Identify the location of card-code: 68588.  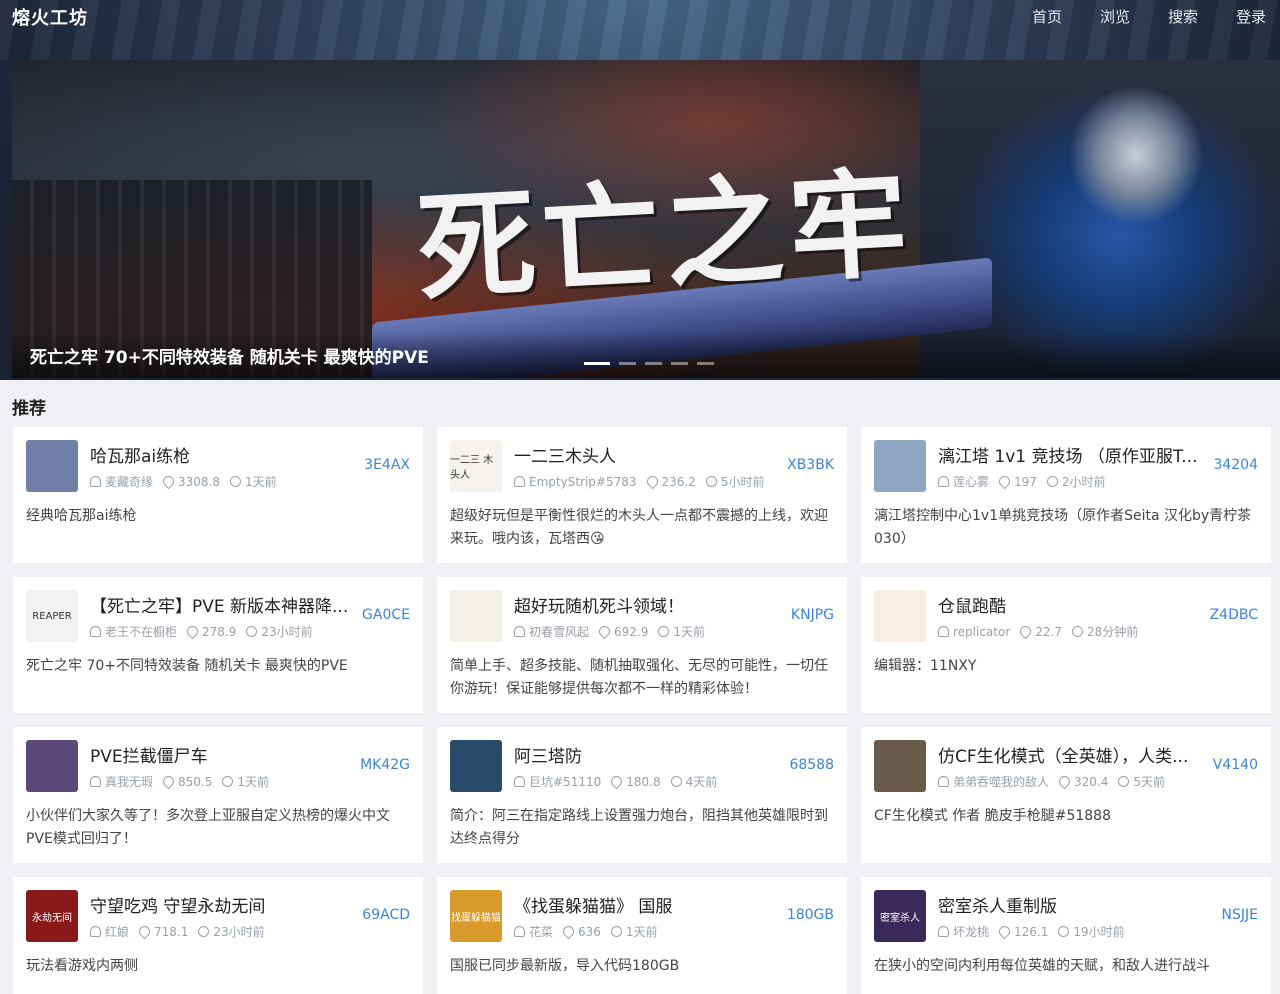
(811, 765).